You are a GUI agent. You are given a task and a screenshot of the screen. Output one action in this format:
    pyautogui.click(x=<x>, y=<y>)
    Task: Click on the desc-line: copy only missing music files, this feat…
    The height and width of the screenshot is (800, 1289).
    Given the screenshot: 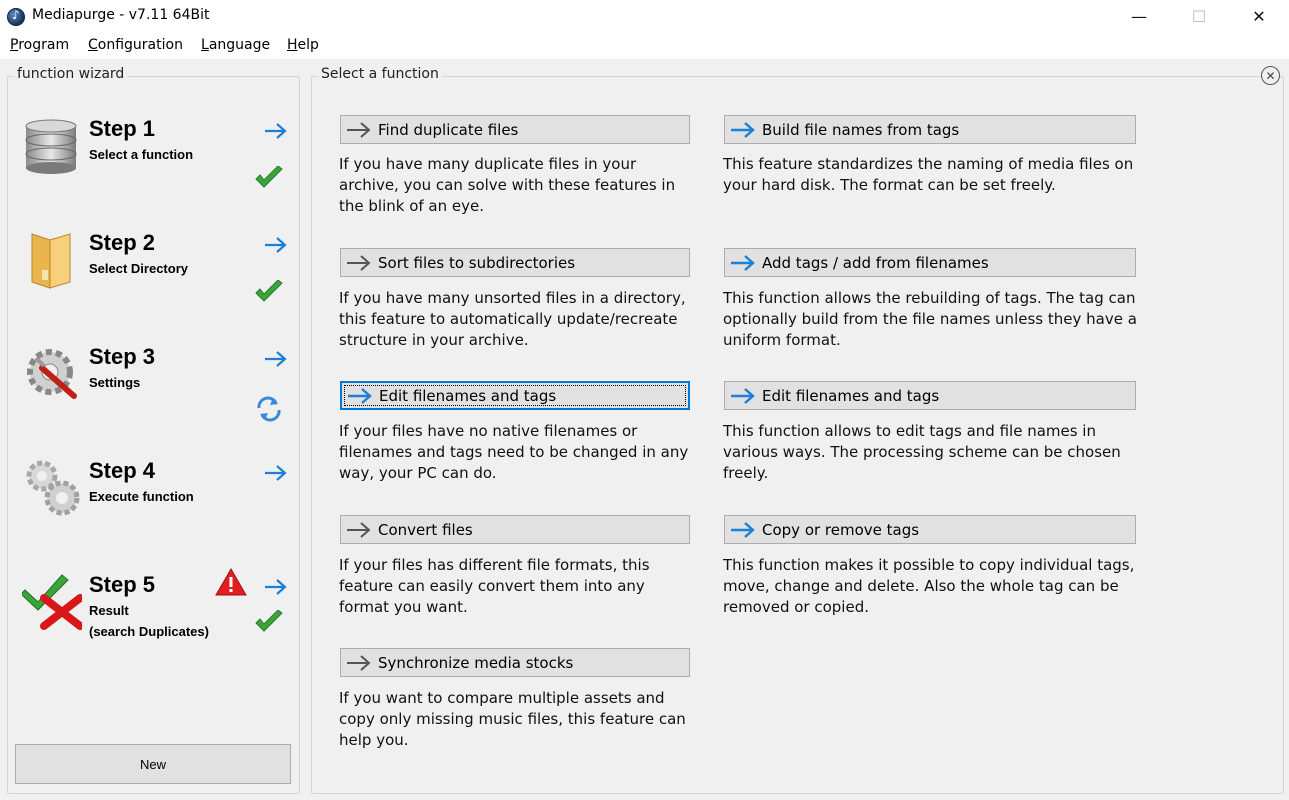 What is the action you would take?
    pyautogui.click(x=512, y=719)
    